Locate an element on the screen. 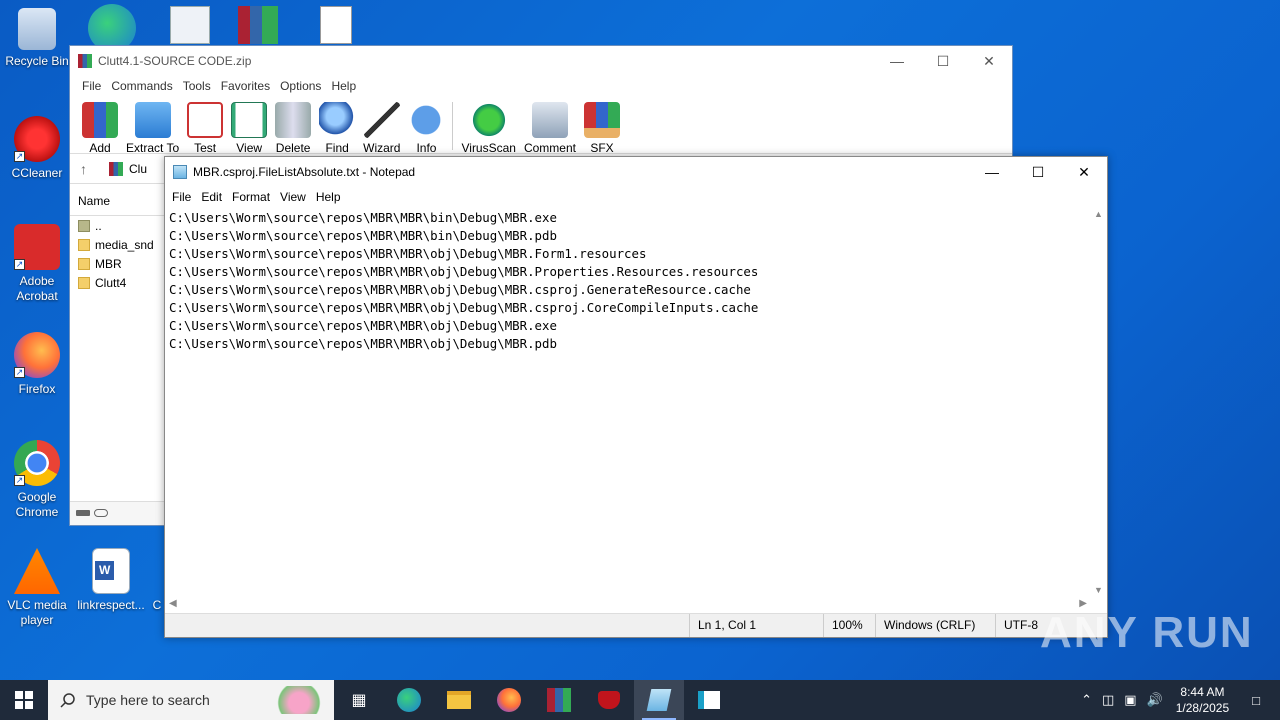 The height and width of the screenshot is (720, 1280). network-adapter-icon: ◫ is located at coordinates (1108, 700).